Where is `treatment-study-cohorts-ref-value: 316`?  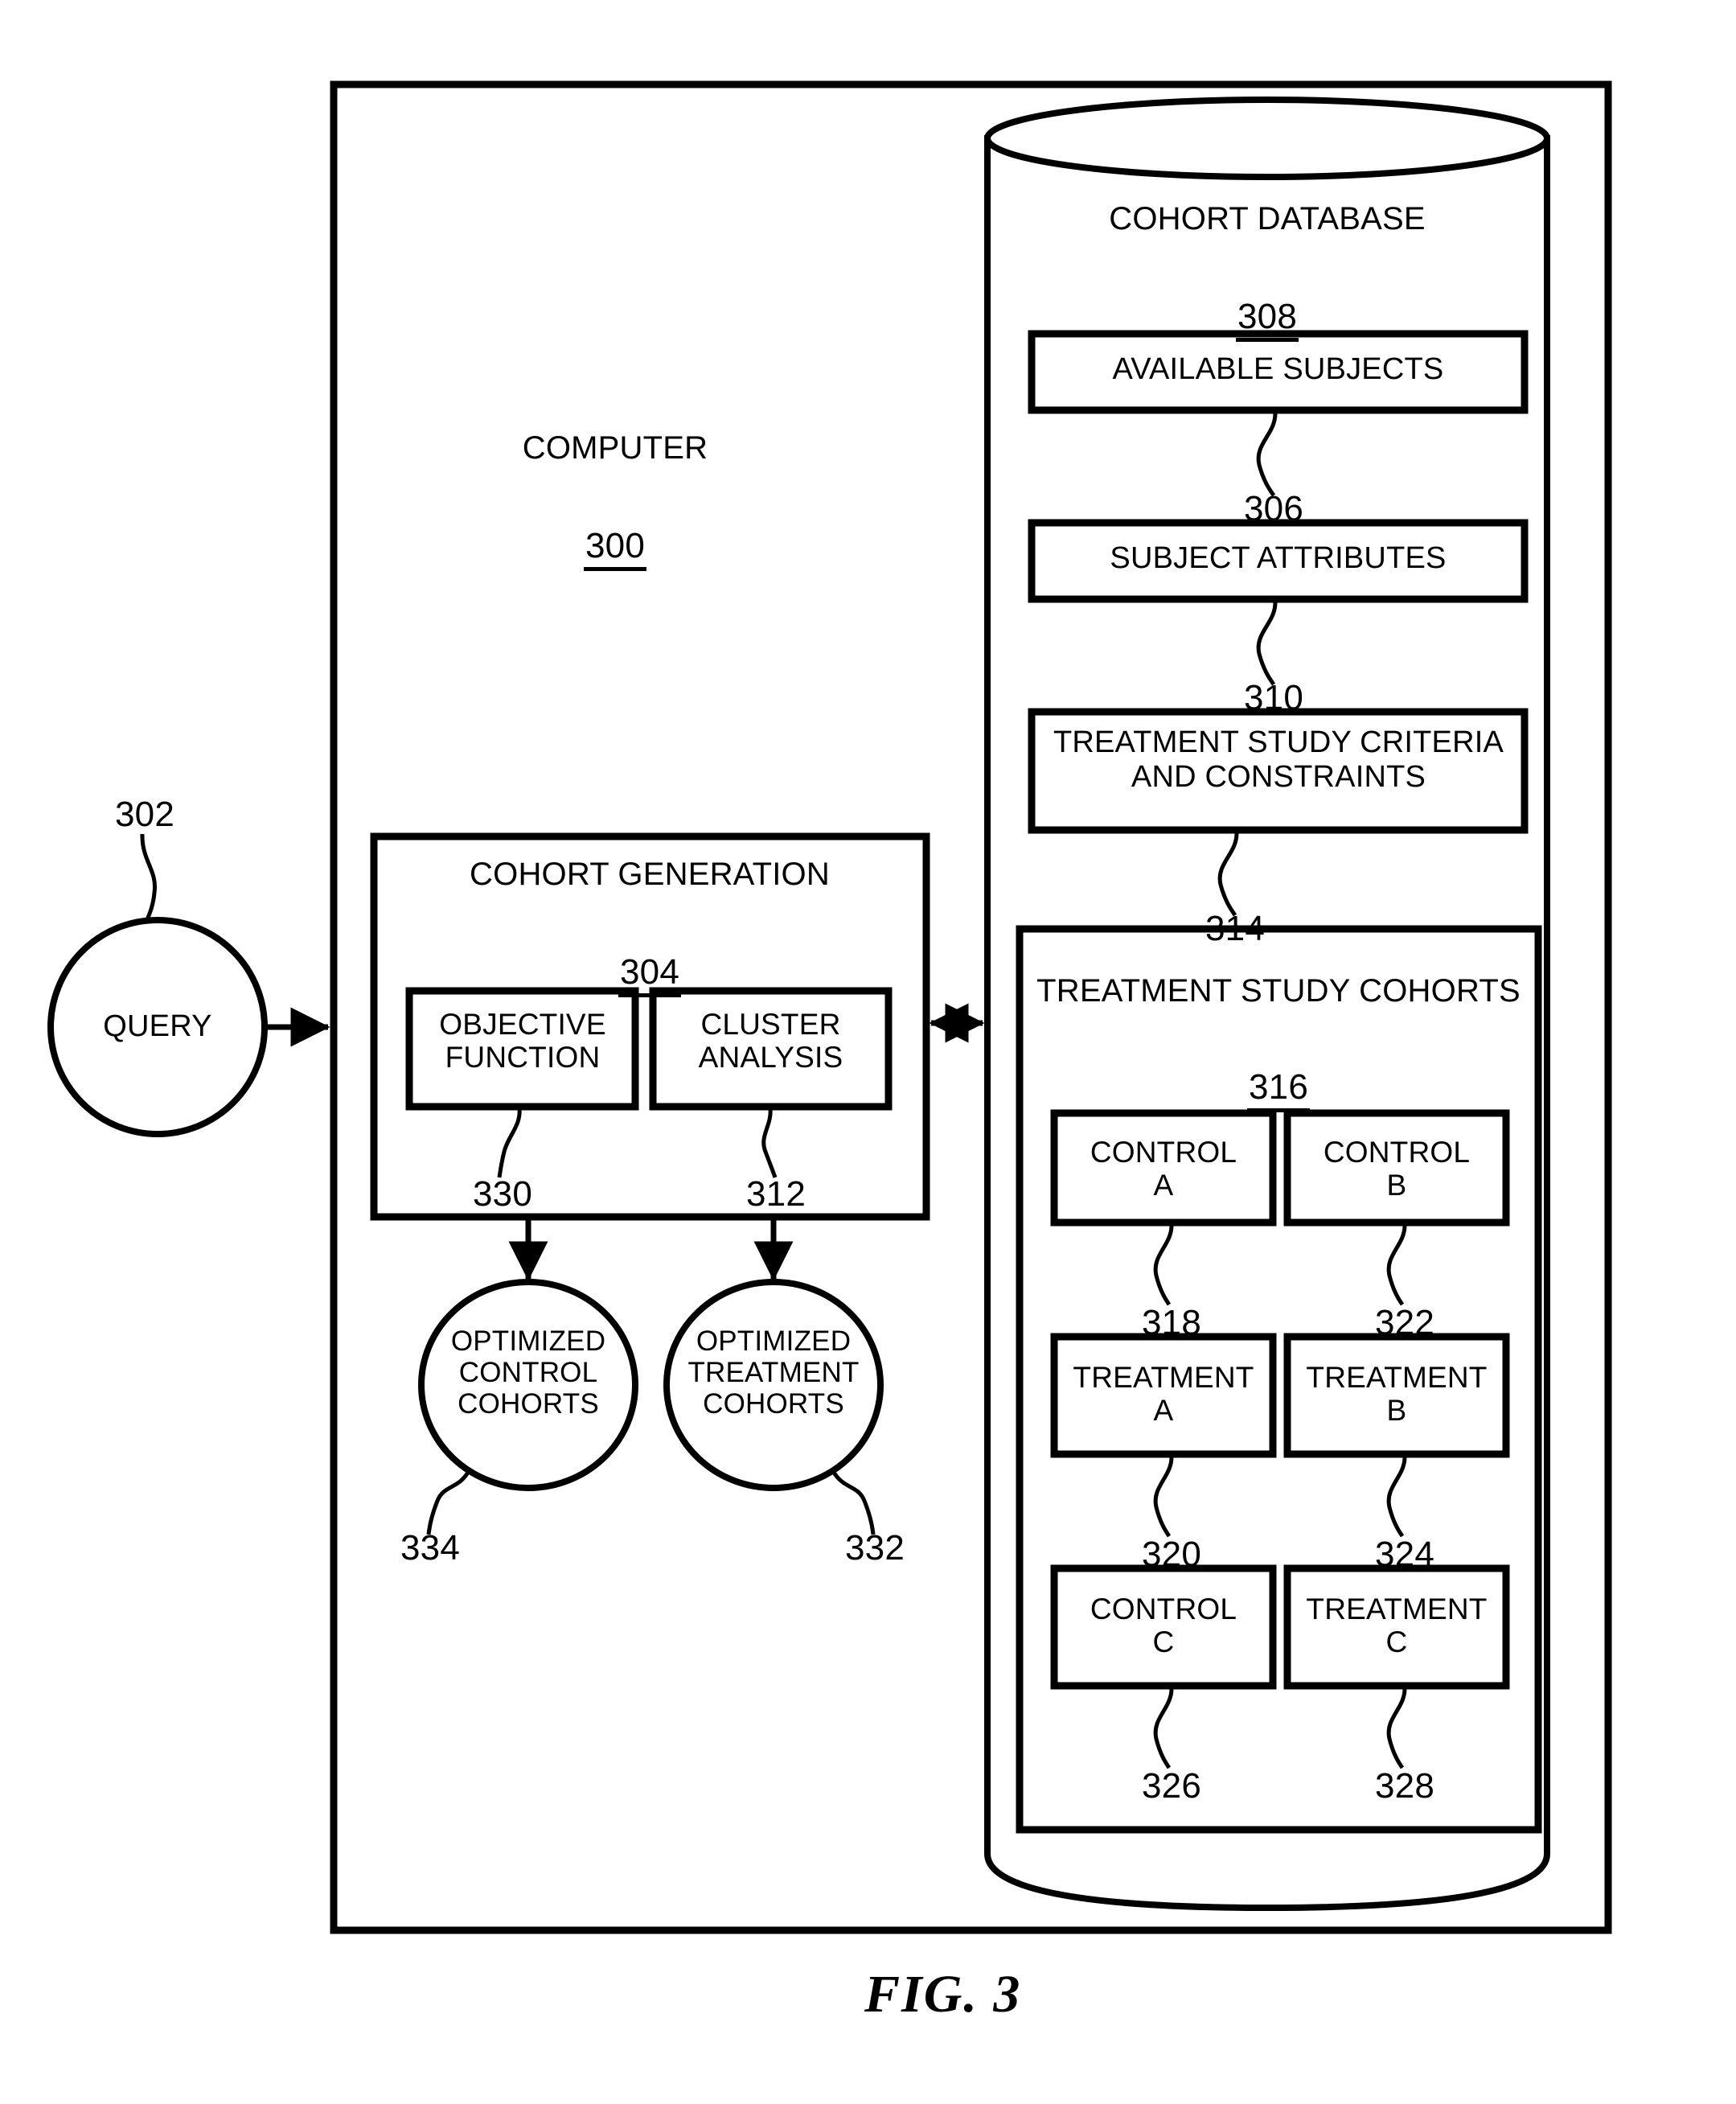
treatment-study-cohorts-ref-value: 316 is located at coordinates (1278, 1092).